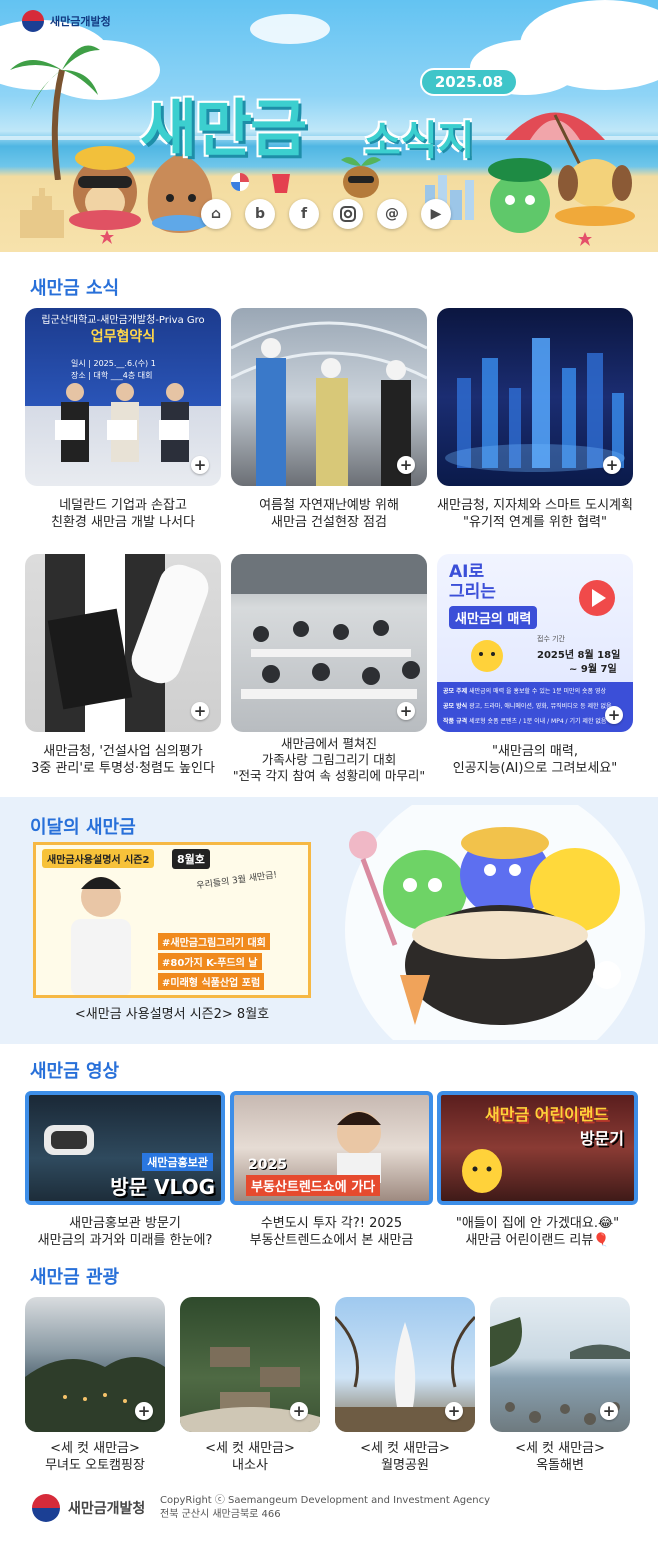  I want to click on starfish-icon, so click(107, 237).